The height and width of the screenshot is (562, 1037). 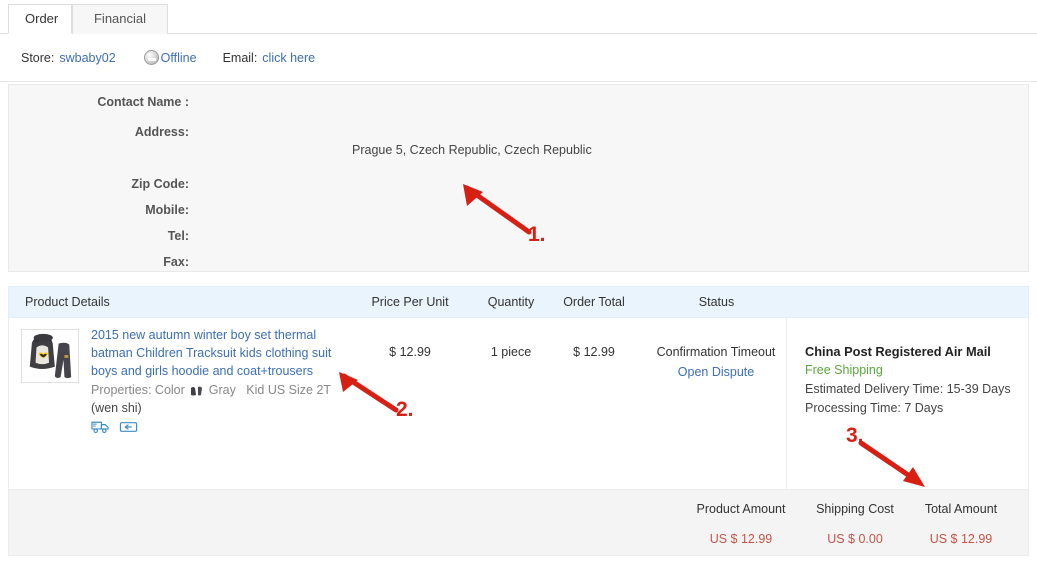 What do you see at coordinates (50, 356) in the screenshot?
I see `product-thumbnail-batman-tracksuit` at bounding box center [50, 356].